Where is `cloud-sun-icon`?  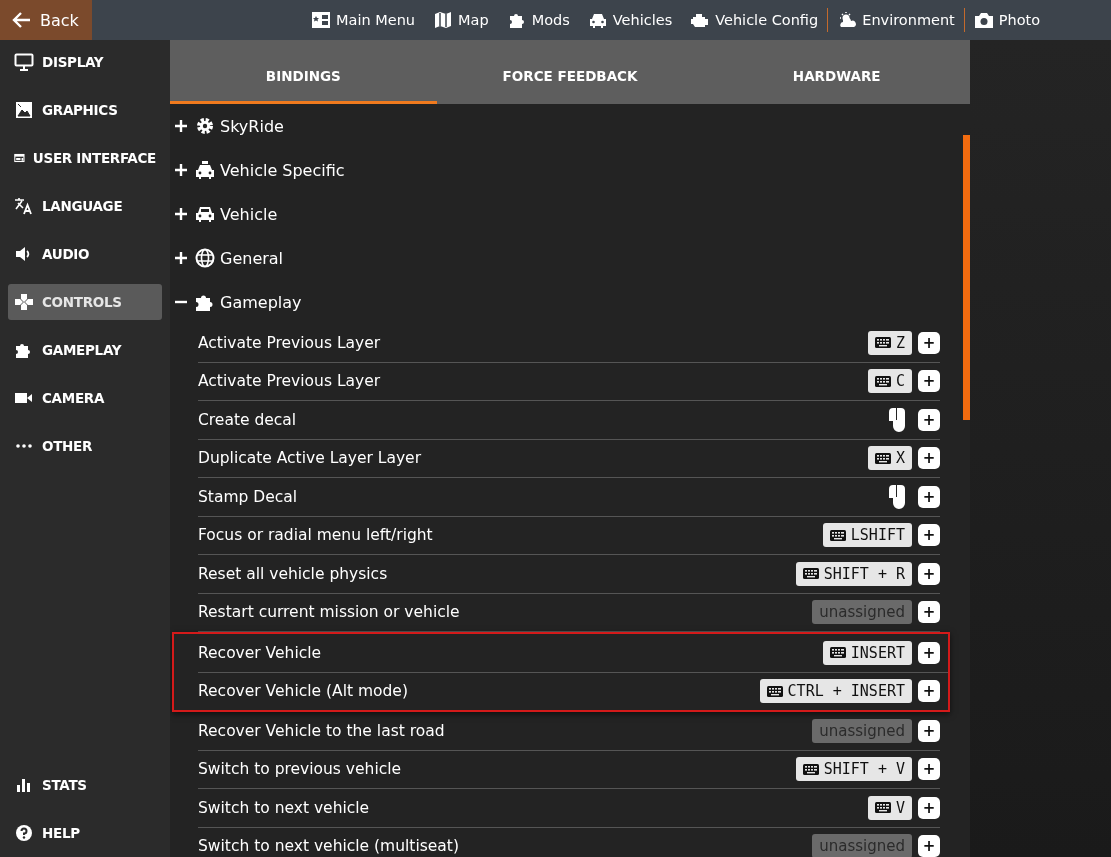
cloud-sun-icon is located at coordinates (847, 20).